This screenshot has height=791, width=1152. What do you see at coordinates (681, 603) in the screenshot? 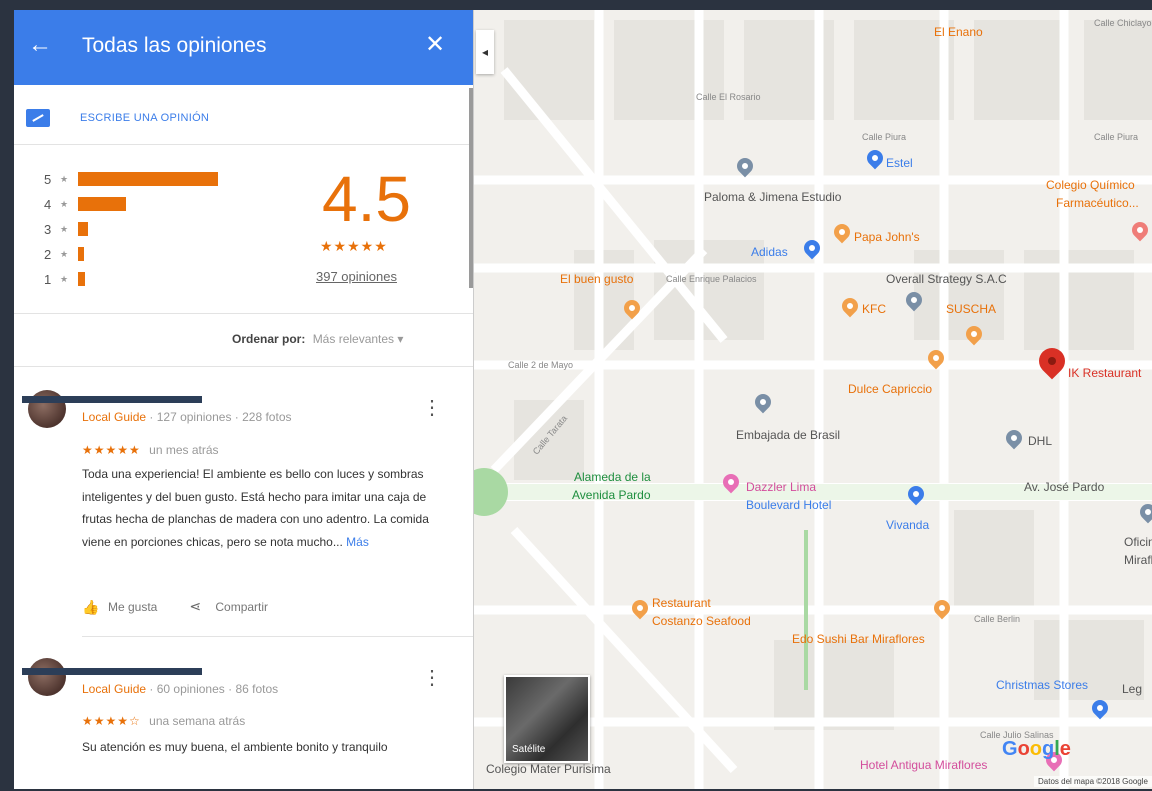
I see `map-label-costanzo: Restaurant` at bounding box center [681, 603].